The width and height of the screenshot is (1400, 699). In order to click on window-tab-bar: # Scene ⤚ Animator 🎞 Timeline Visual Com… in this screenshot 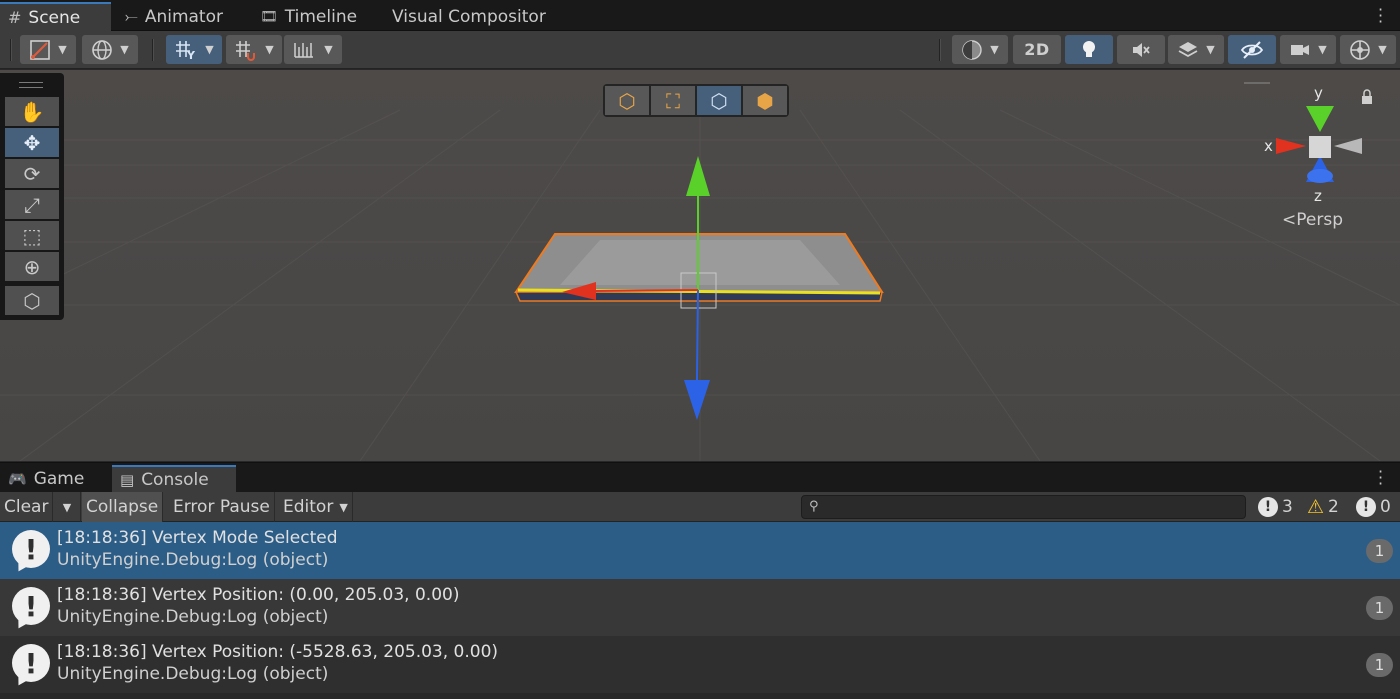, I will do `click(700, 15)`.